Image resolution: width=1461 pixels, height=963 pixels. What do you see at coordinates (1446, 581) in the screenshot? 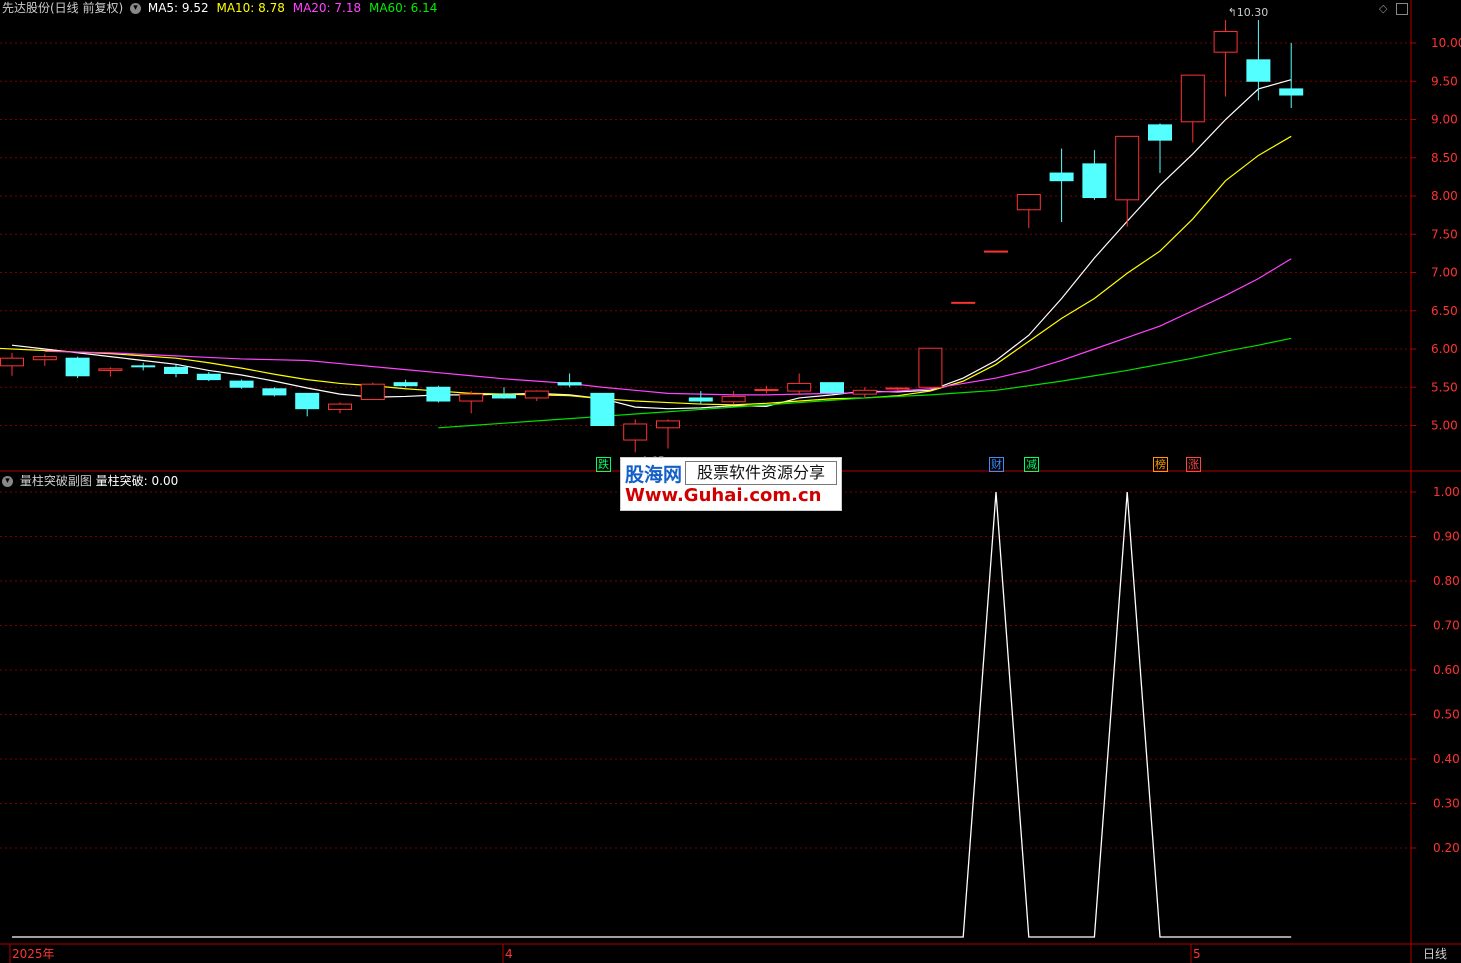
I see `sub-y-tick-label: 0.80` at bounding box center [1446, 581].